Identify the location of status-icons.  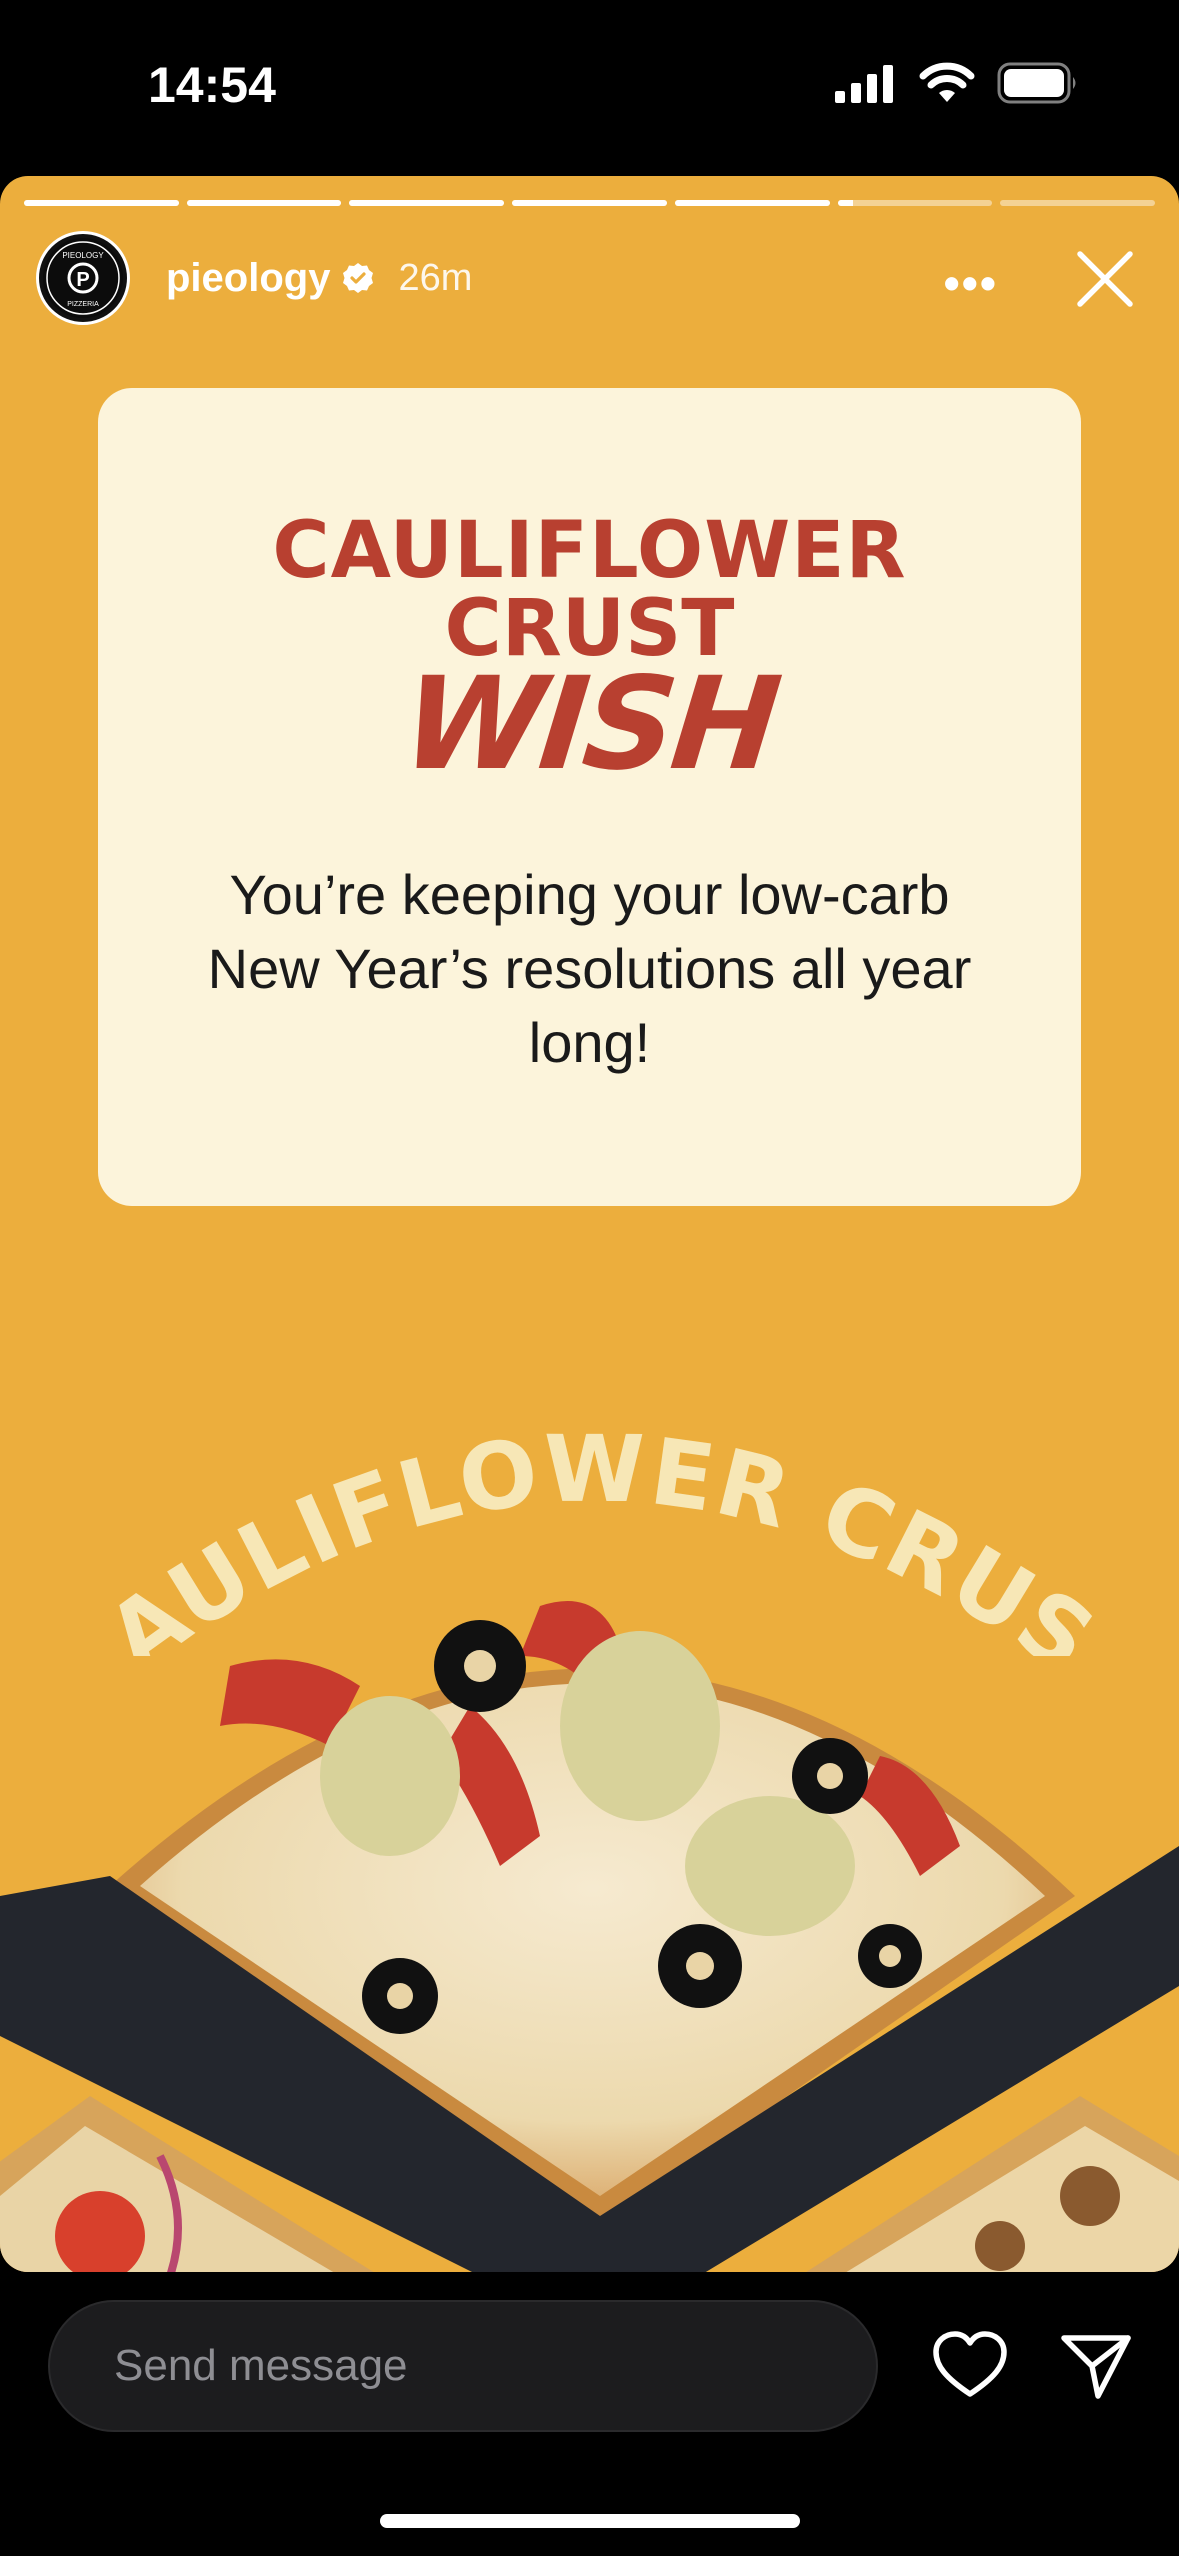
(957, 83).